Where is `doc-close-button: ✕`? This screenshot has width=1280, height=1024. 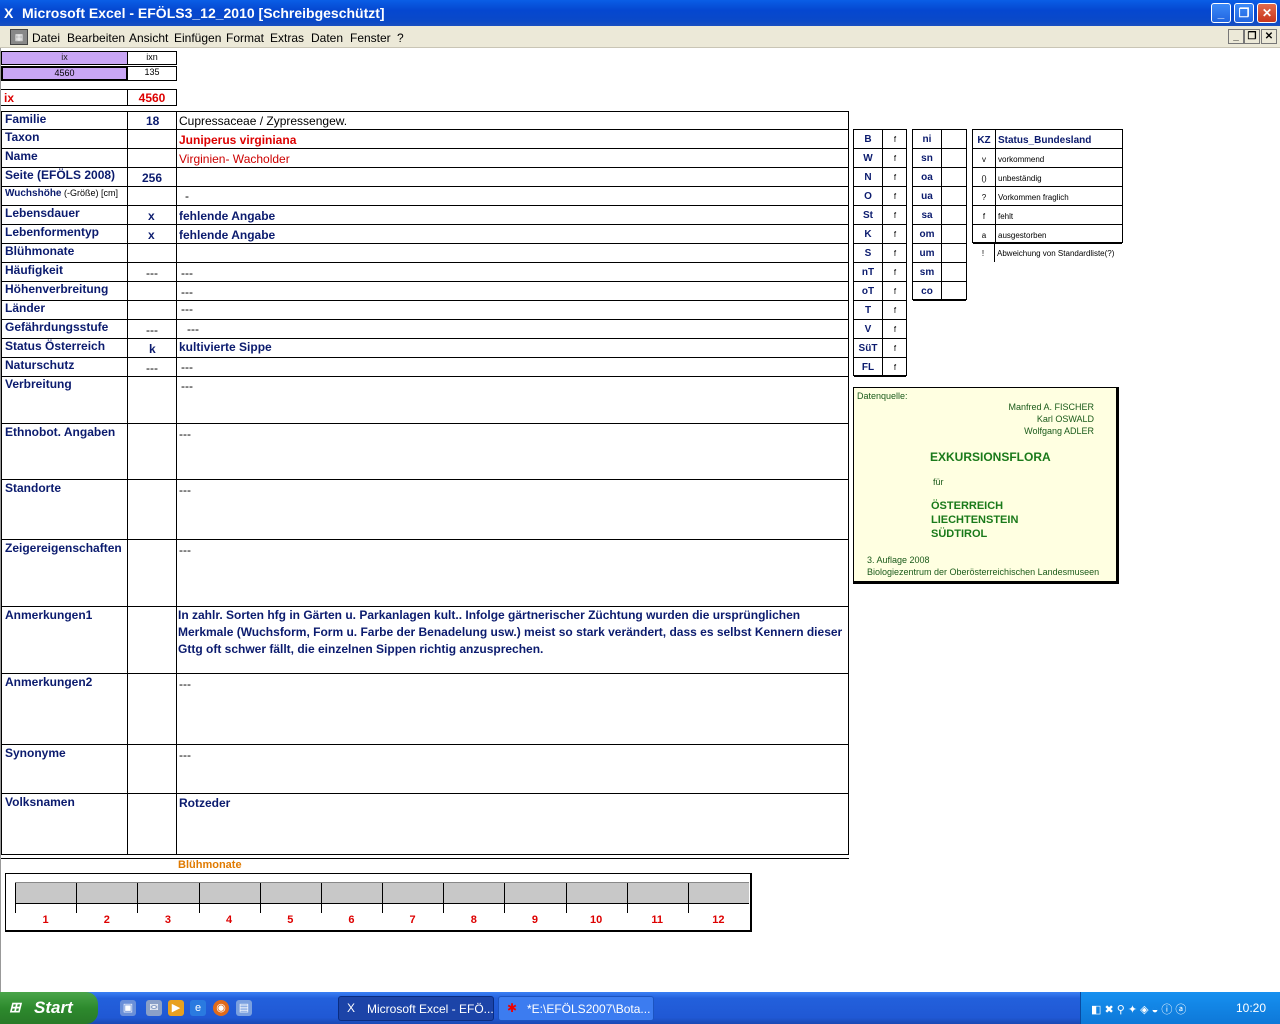 doc-close-button: ✕ is located at coordinates (1269, 36).